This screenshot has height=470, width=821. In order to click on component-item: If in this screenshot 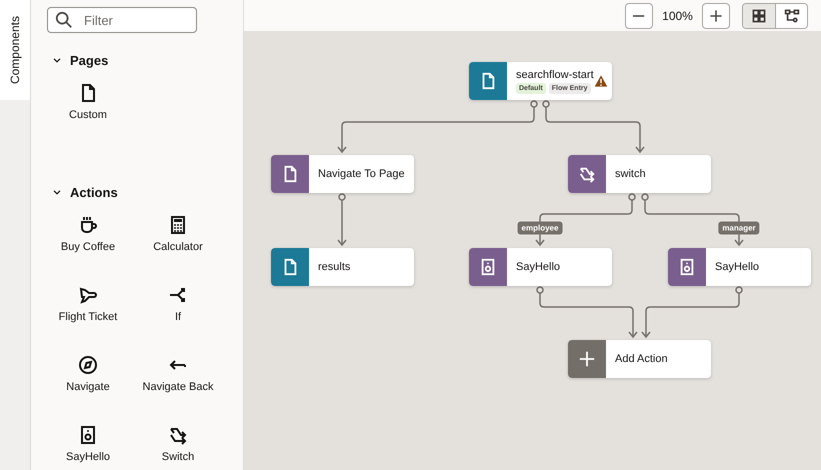, I will do `click(178, 304)`.